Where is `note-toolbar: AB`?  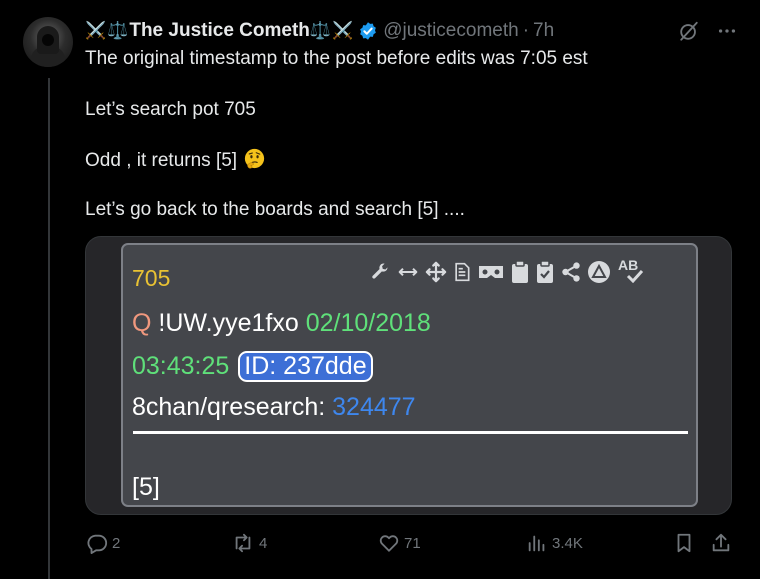 note-toolbar: AB is located at coordinates (507, 271).